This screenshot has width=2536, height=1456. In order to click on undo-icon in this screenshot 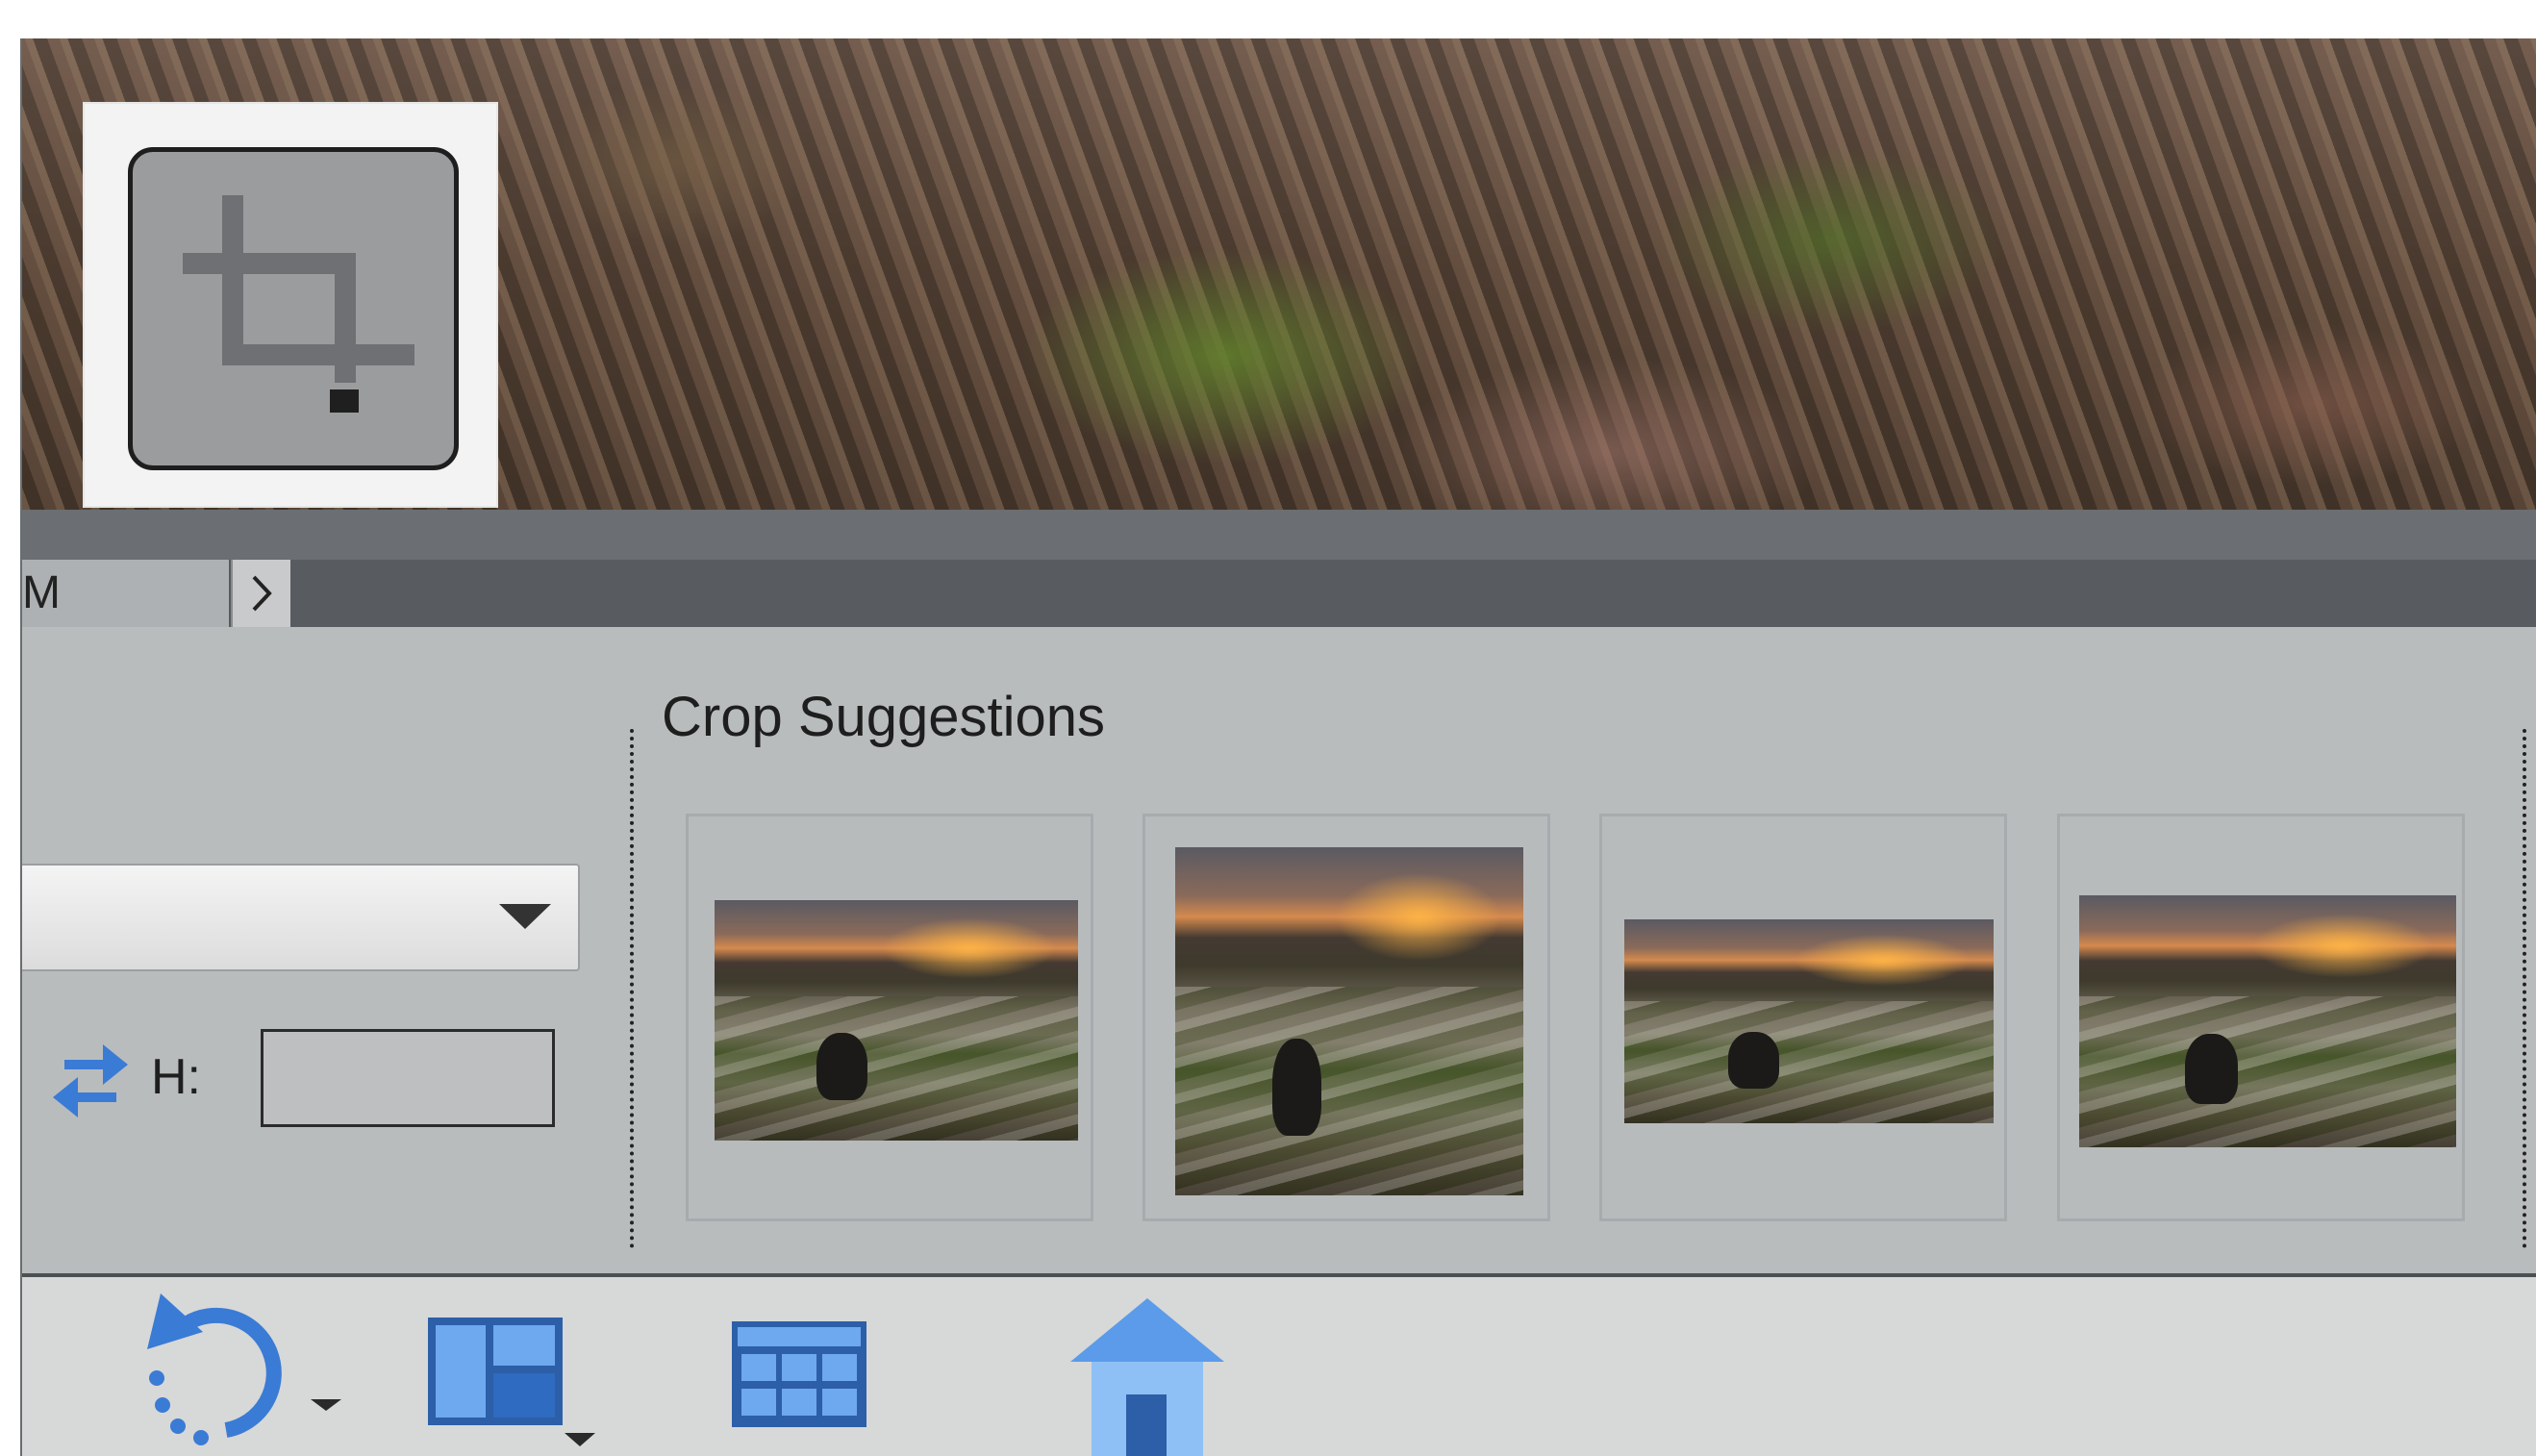, I will do `click(243, 1375)`.